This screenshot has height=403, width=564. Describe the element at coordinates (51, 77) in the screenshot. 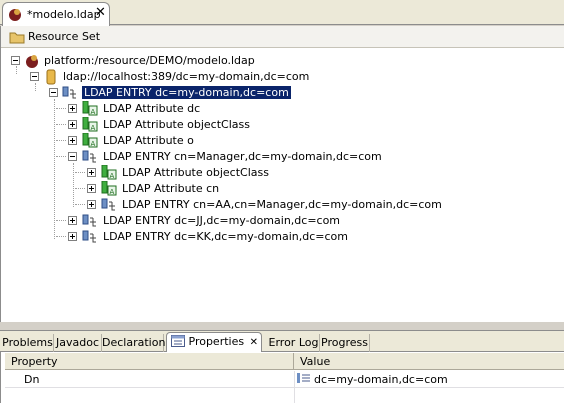

I see `server-icon` at that location.